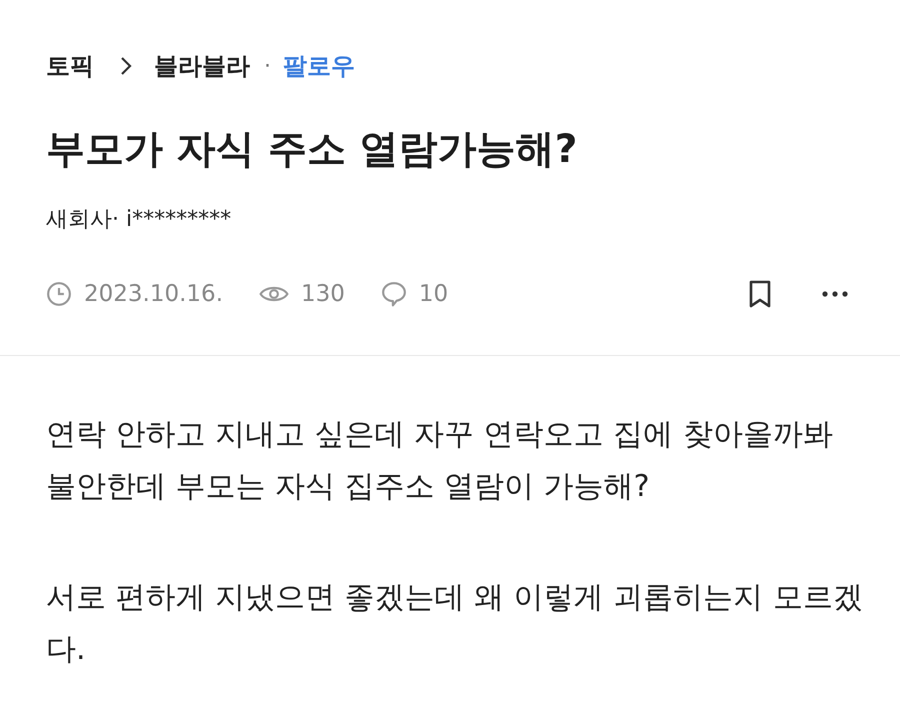 This screenshot has width=900, height=712. Describe the element at coordinates (70, 66) in the screenshot. I see `topic-link: 토픽` at that location.